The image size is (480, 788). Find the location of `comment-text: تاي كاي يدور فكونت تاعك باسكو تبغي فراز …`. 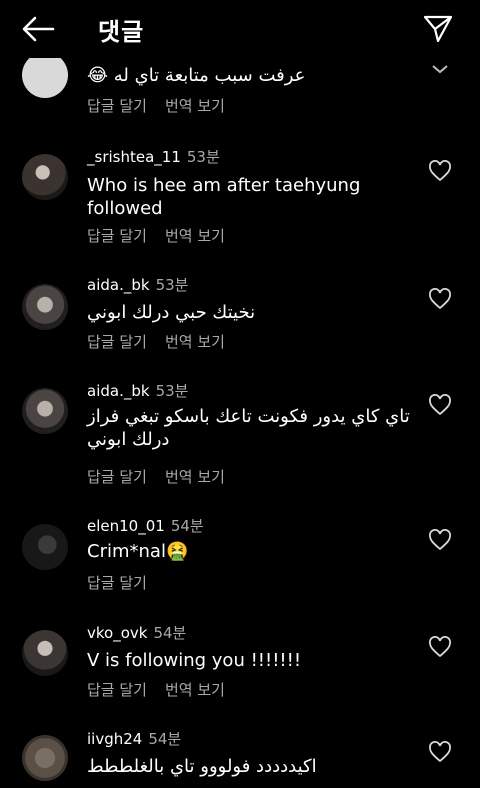

comment-text: تاي كاي يدور فكونت تاعك باسكو تبغي فراز … is located at coordinates (248, 428).